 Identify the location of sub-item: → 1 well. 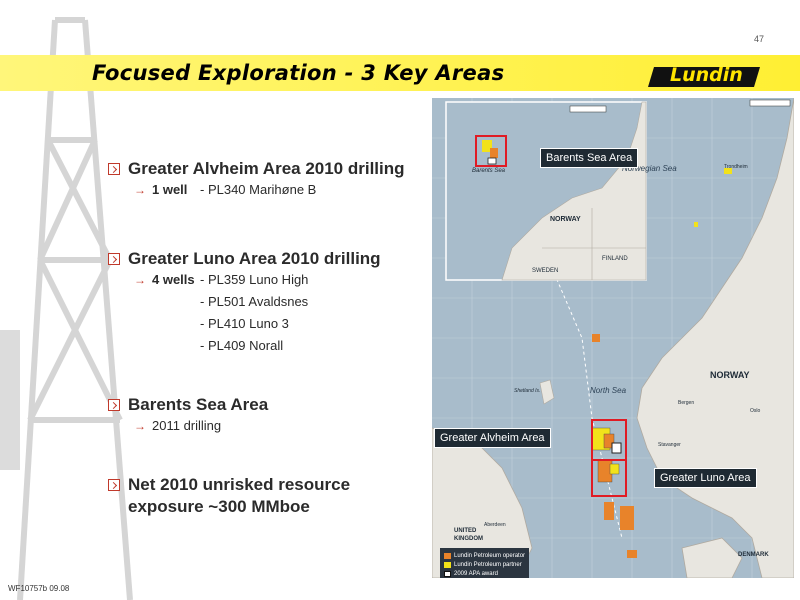
(160, 189).